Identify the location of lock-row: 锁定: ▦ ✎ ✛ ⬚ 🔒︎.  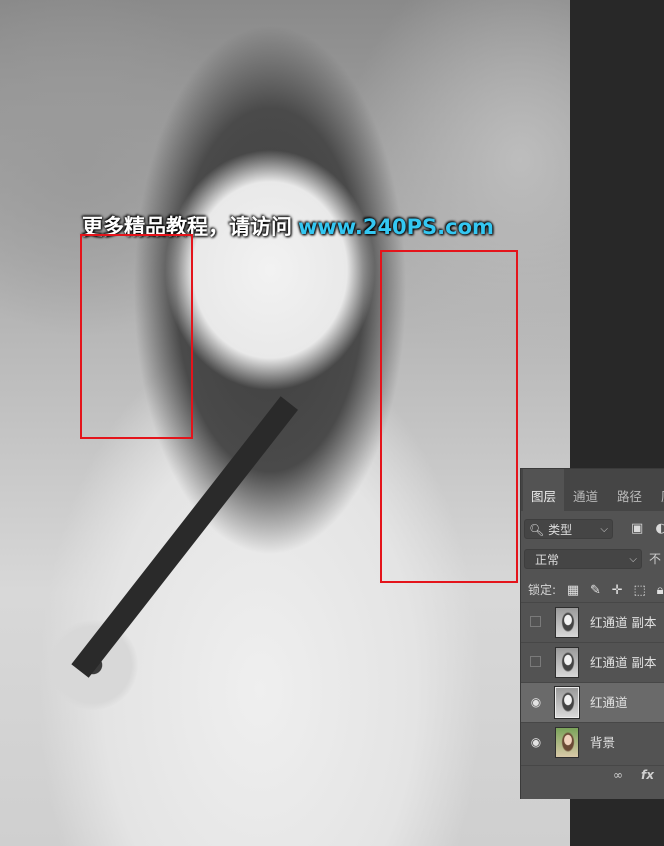
(596, 590).